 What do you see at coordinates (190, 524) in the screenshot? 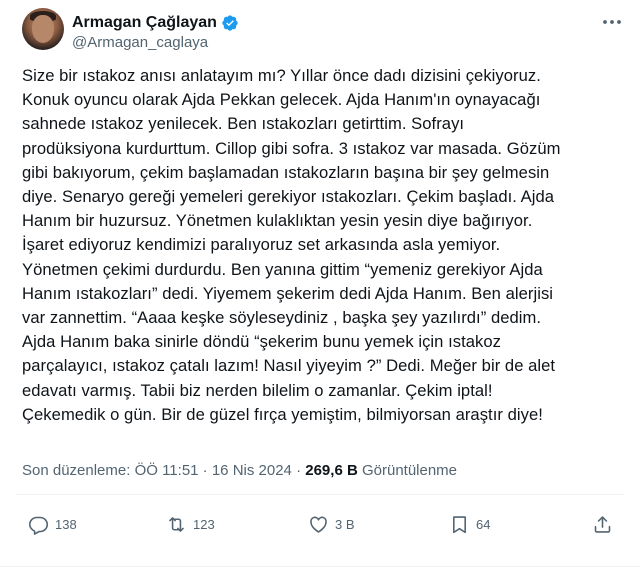
I see `repost-button: 123` at bounding box center [190, 524].